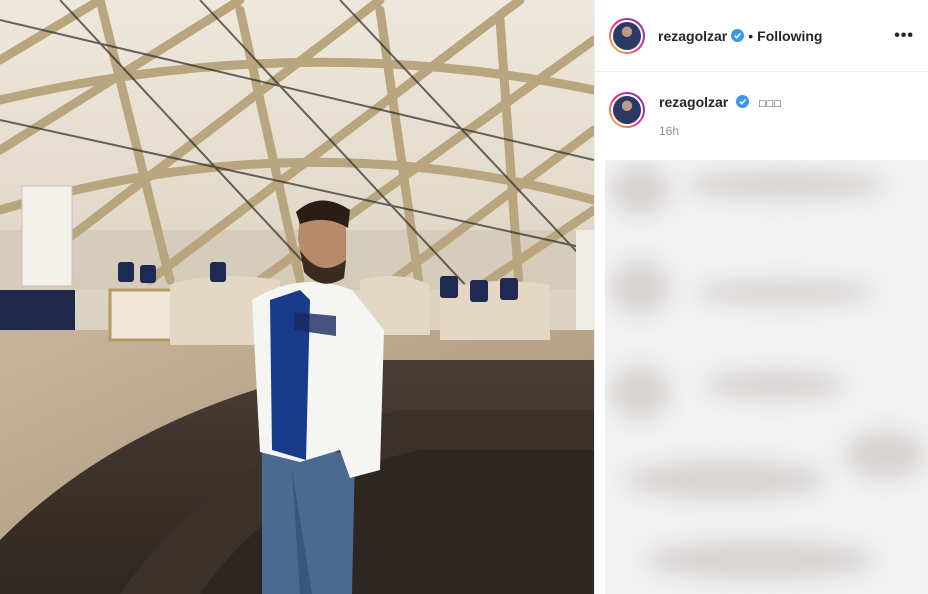  What do you see at coordinates (789, 36) in the screenshot?
I see `following-button: Following` at bounding box center [789, 36].